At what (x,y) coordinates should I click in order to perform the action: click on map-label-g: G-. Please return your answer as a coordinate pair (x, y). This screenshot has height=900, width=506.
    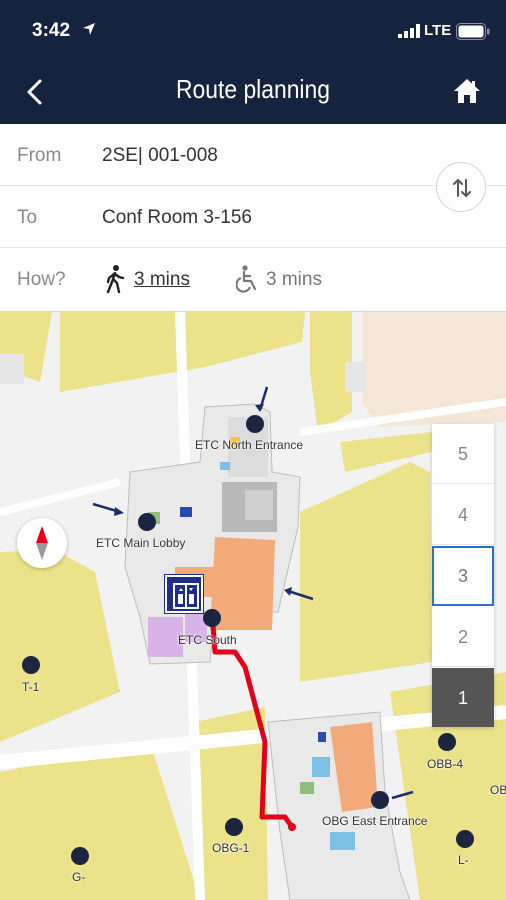
    Looking at the image, I should click on (79, 877).